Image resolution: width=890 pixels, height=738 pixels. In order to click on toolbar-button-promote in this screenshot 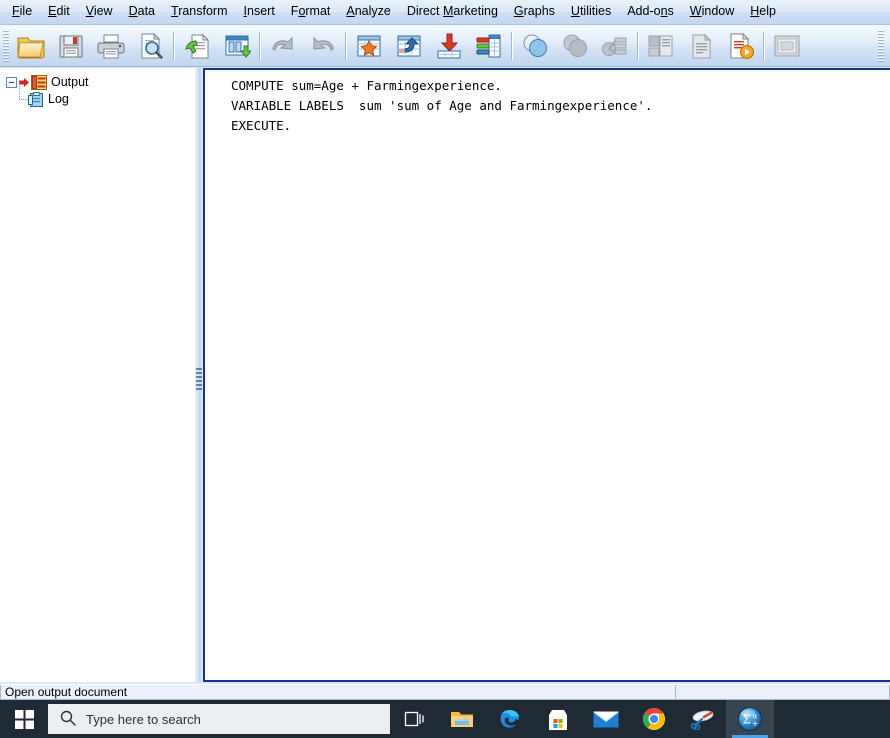, I will do `click(661, 46)`.